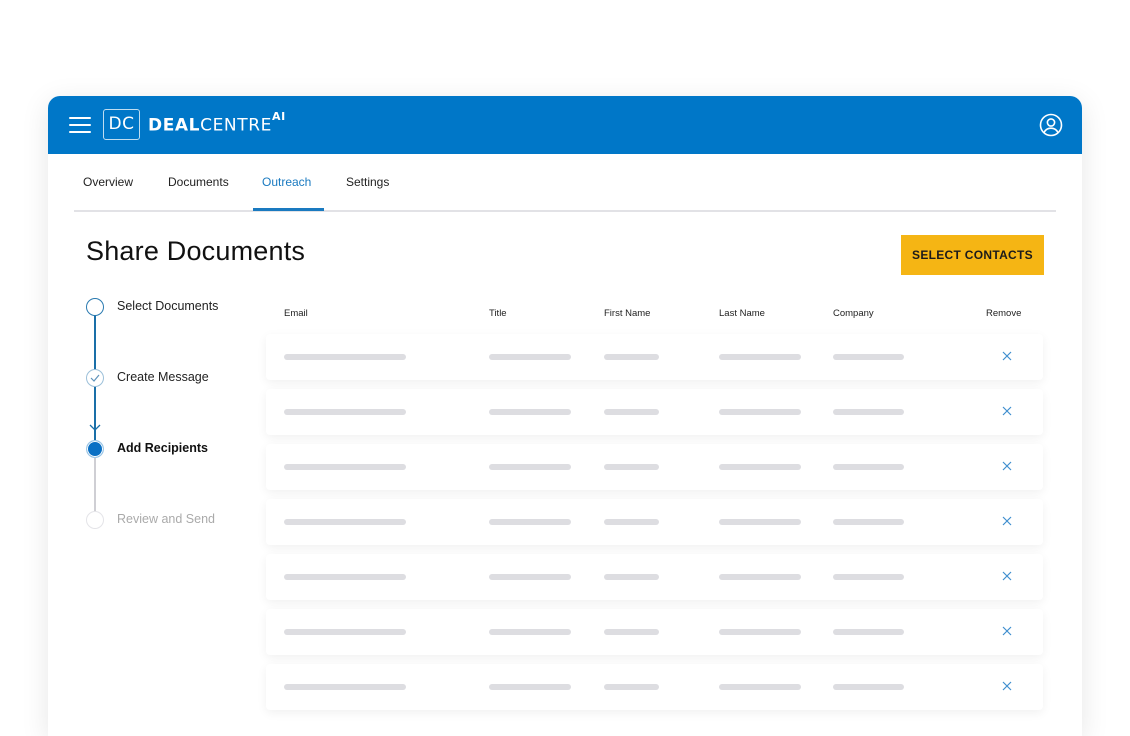  Describe the element at coordinates (1004, 313) in the screenshot. I see `column-header-remove: Remove` at that location.